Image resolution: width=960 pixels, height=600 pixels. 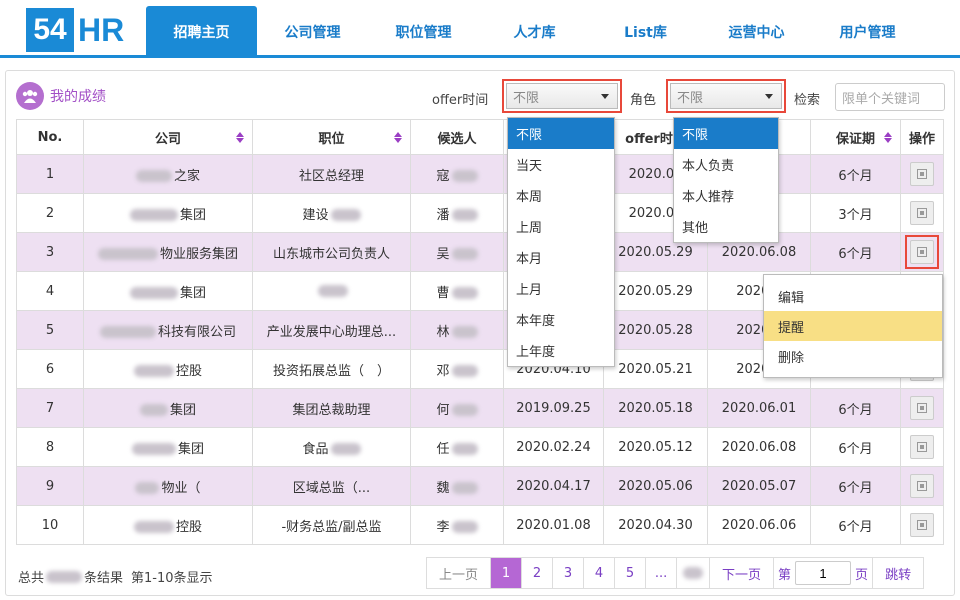 I want to click on offer-time-option: 当天, so click(x=561, y=164).